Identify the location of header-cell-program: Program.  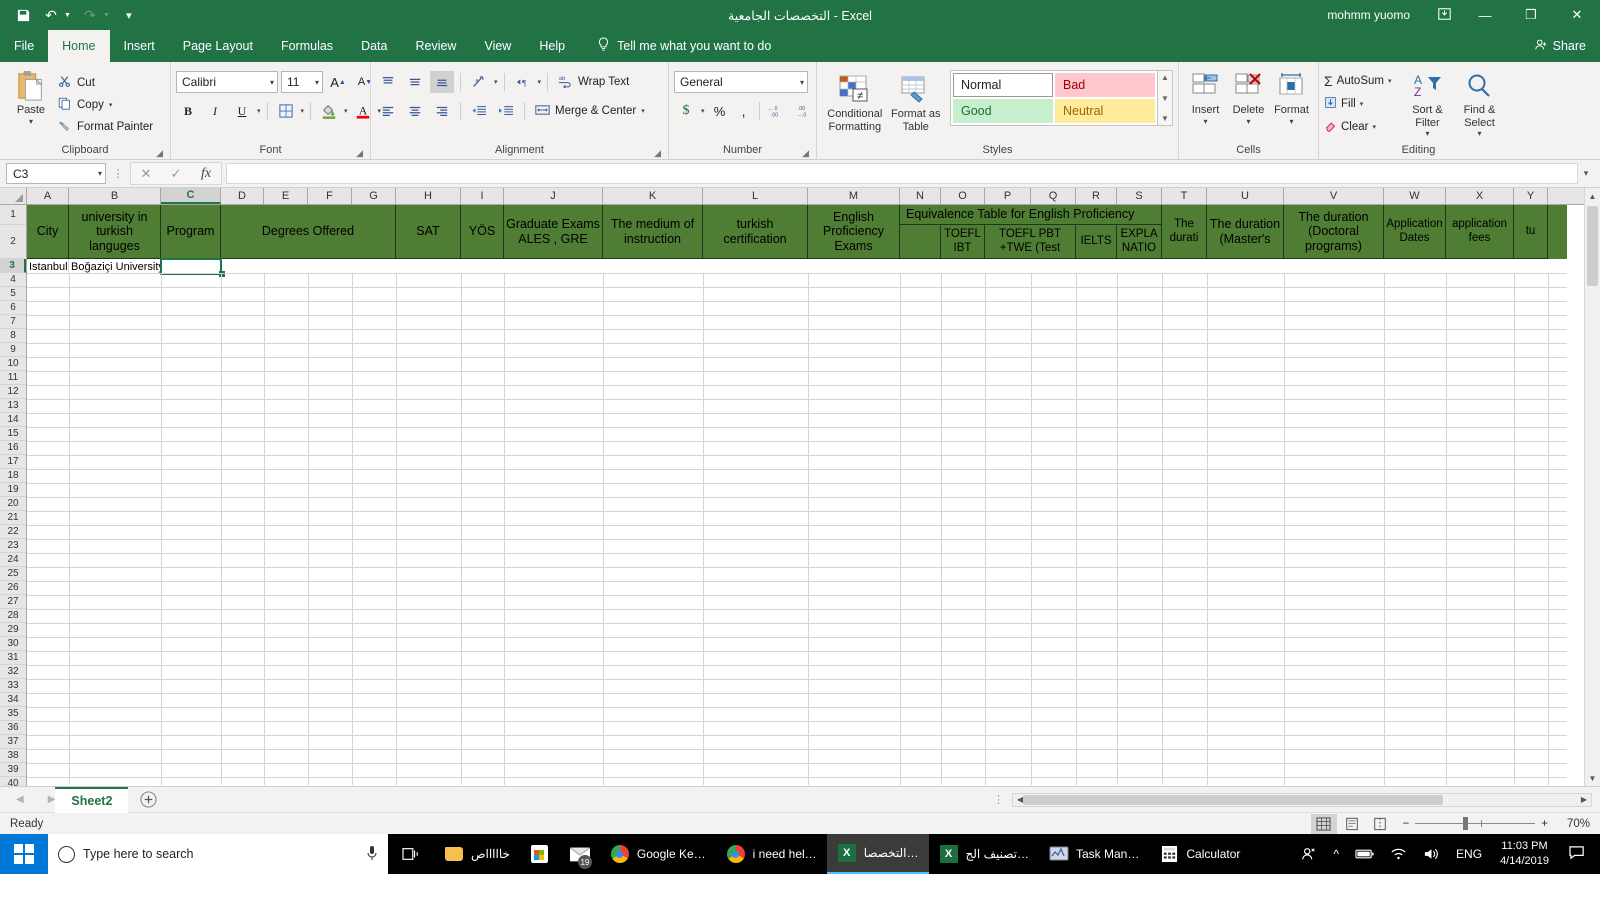
(191, 232).